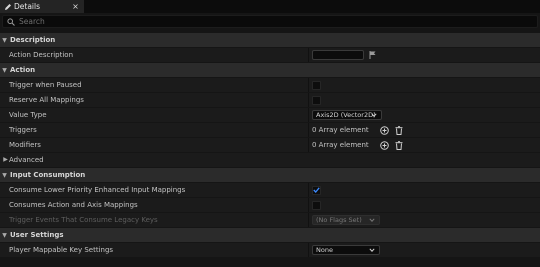 This screenshot has height=267, width=540. What do you see at coordinates (73, 205) in the screenshot?
I see `property-label: Consumes Action and Axis Mappings` at bounding box center [73, 205].